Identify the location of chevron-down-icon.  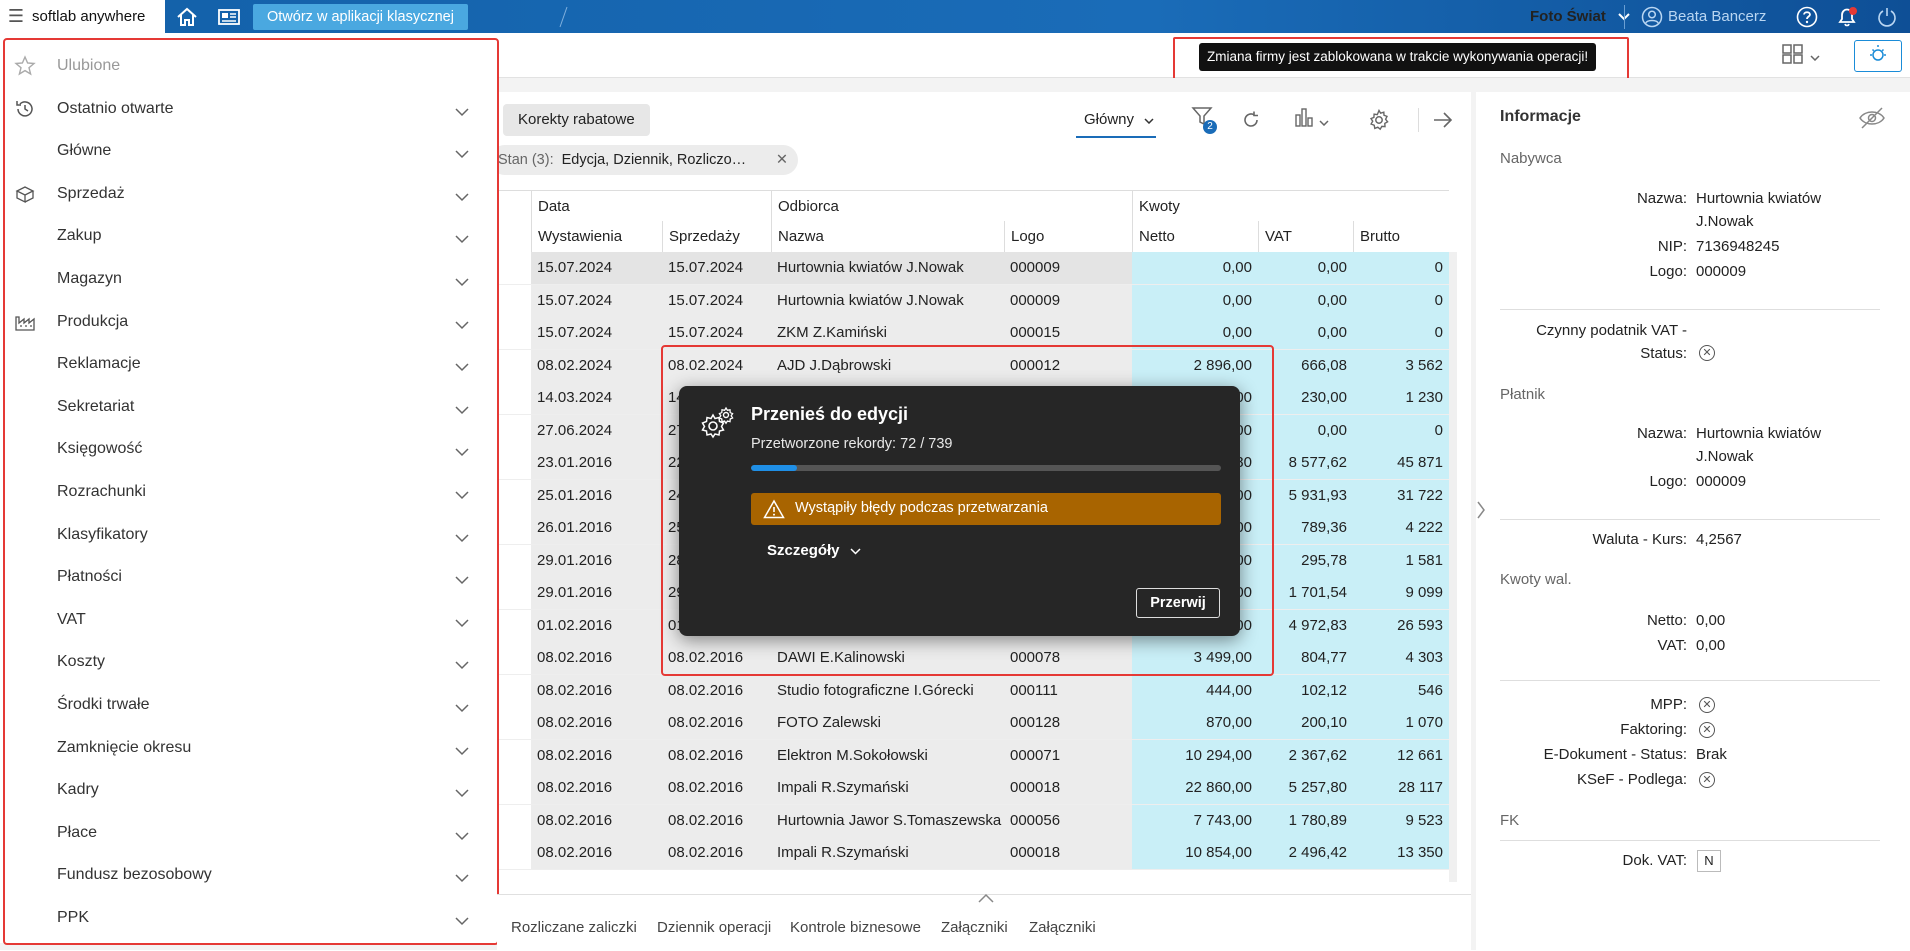
(1149, 120).